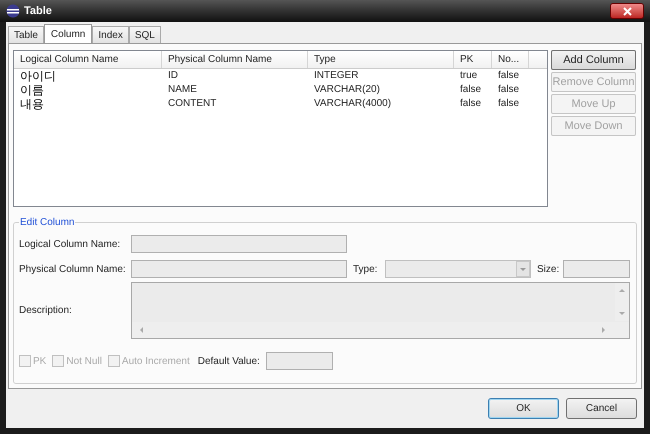 Image resolution: width=650 pixels, height=434 pixels. I want to click on column-header: PK, so click(473, 59).